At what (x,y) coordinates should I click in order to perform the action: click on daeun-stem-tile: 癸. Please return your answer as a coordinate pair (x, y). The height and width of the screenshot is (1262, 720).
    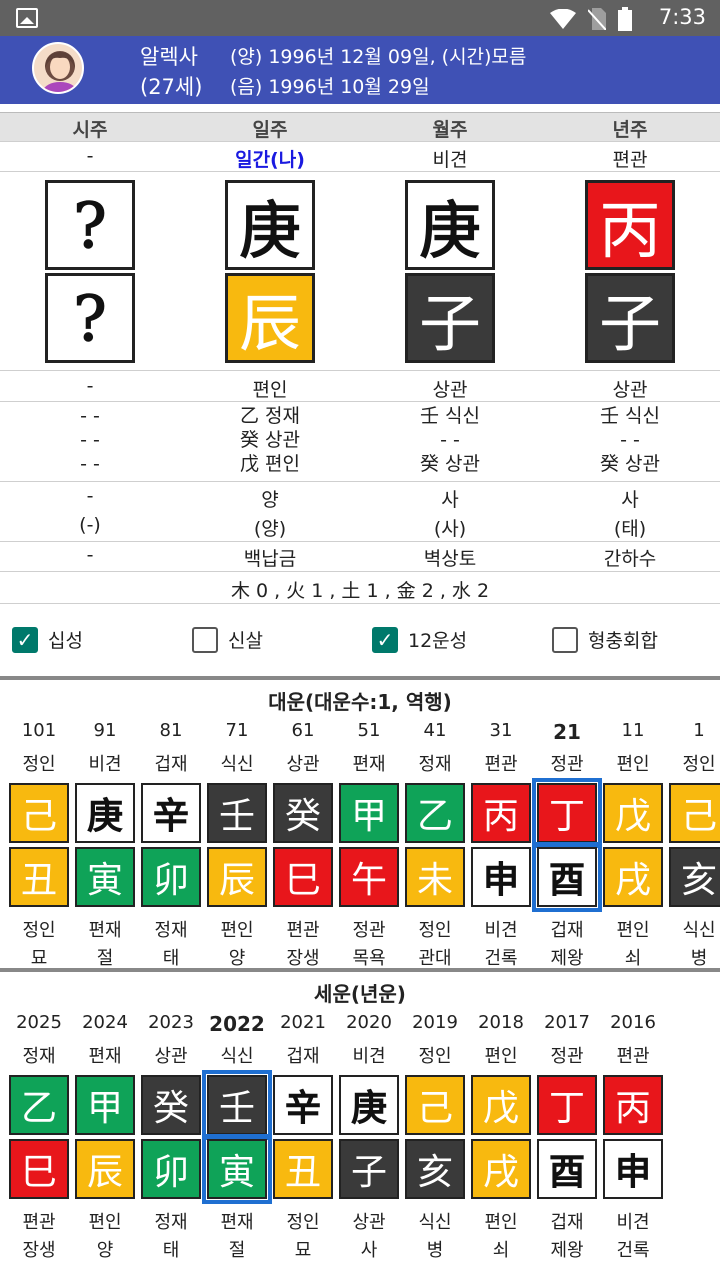
    Looking at the image, I should click on (303, 813).